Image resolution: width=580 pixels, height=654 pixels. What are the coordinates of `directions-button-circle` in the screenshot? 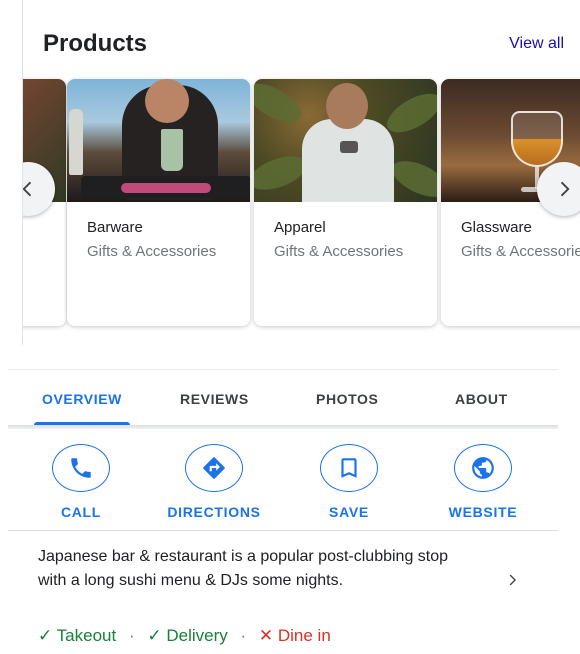 It's located at (214, 468).